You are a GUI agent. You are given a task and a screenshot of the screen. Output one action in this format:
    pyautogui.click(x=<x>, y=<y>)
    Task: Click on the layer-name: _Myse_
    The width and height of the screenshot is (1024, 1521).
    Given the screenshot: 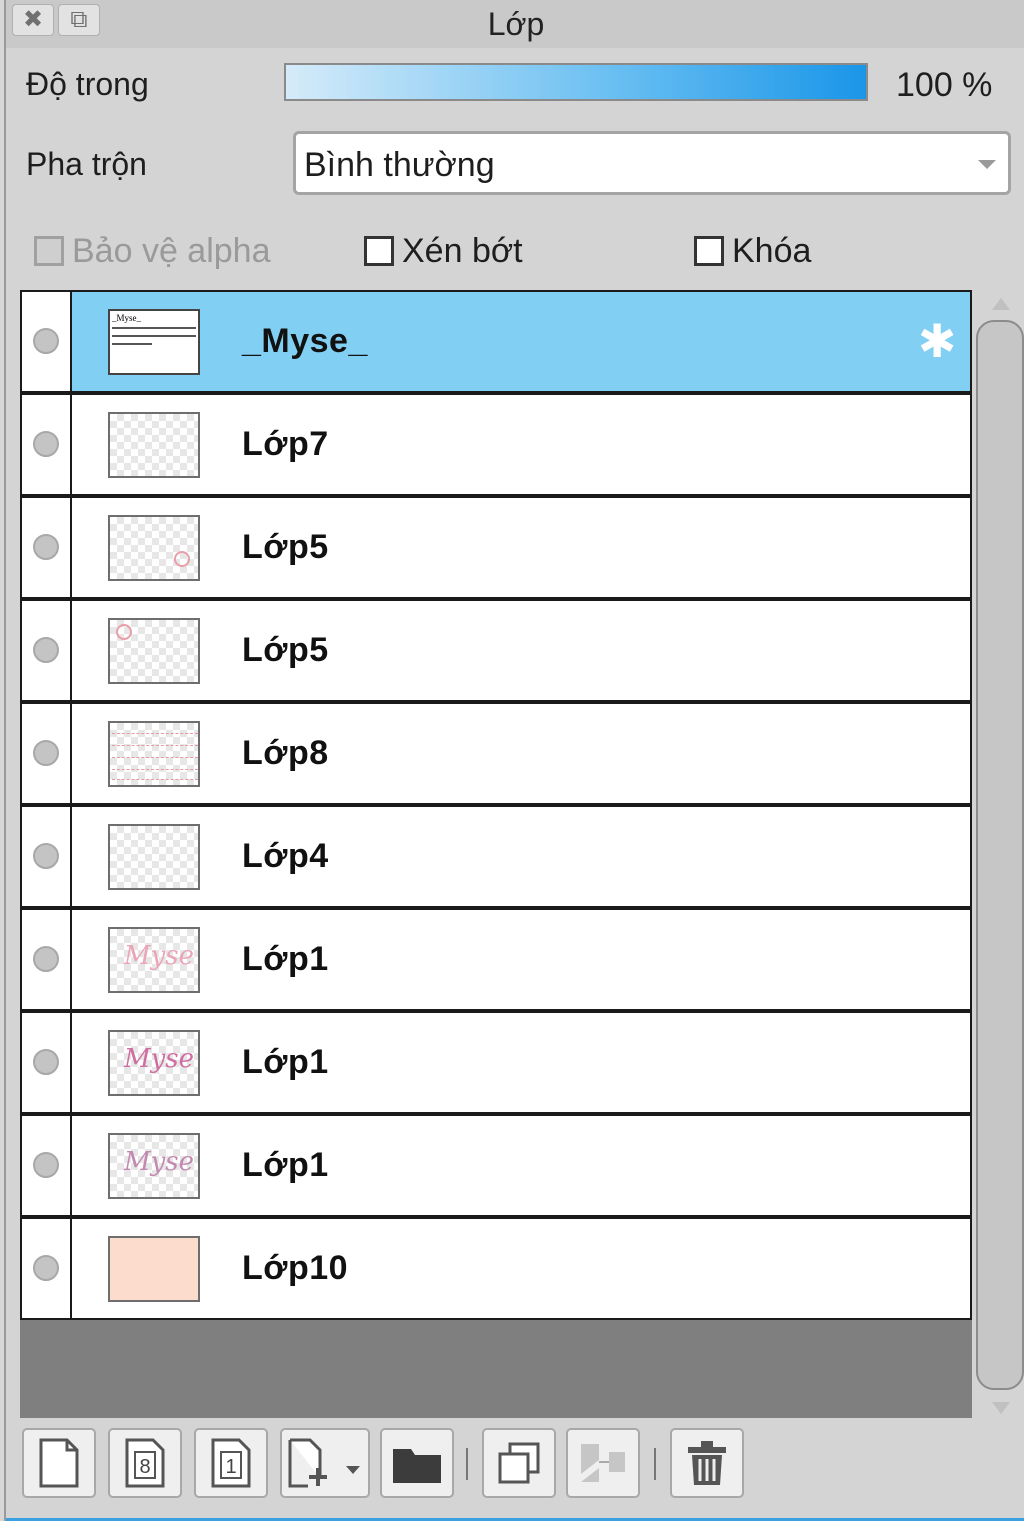 What is the action you would take?
    pyautogui.click(x=305, y=341)
    